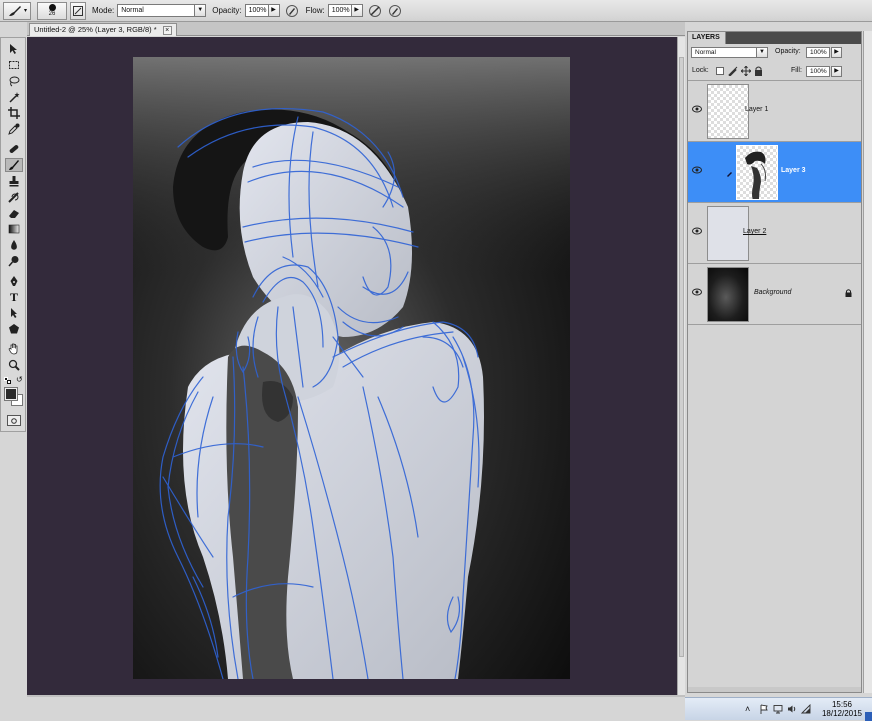  What do you see at coordinates (729, 52) in the screenshot?
I see `blend-mode-select: Normal ▼` at bounding box center [729, 52].